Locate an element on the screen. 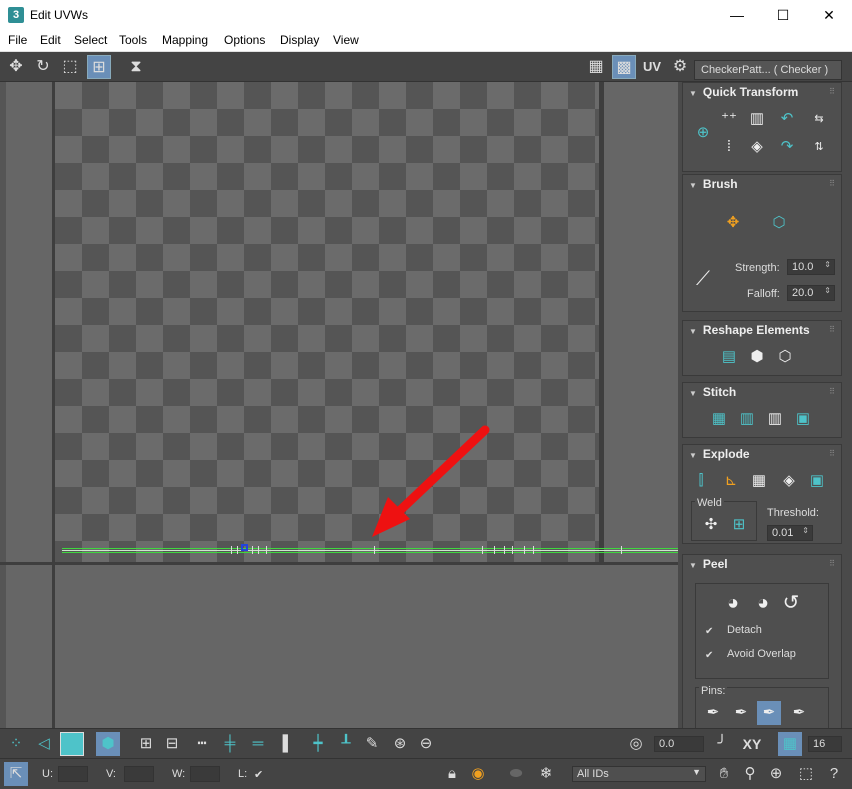 Image resolution: width=852 pixels, height=789 pixels. help-icon: ? is located at coordinates (834, 774).